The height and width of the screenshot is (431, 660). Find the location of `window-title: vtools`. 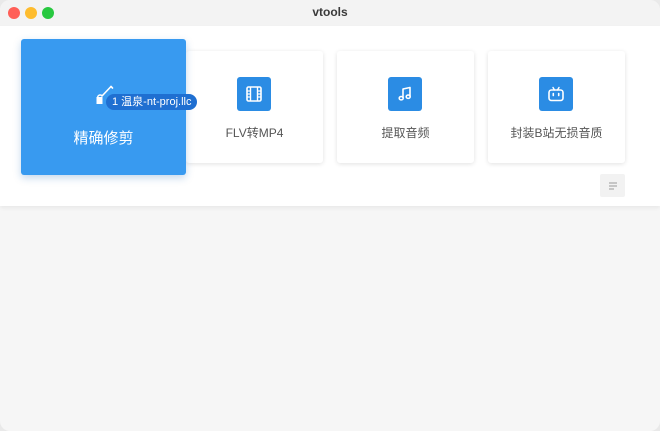

window-title: vtools is located at coordinates (330, 12).